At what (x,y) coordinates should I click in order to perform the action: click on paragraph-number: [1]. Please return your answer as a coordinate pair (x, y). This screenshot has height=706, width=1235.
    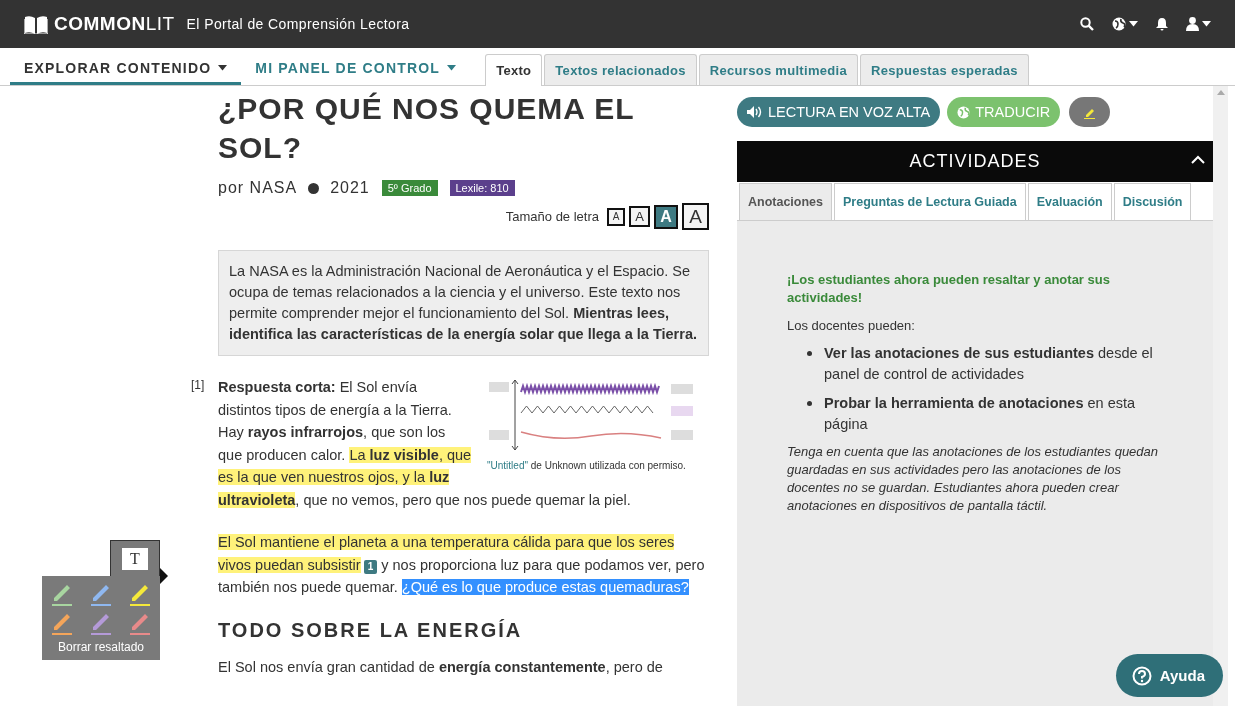
    Looking at the image, I should click on (198, 385).